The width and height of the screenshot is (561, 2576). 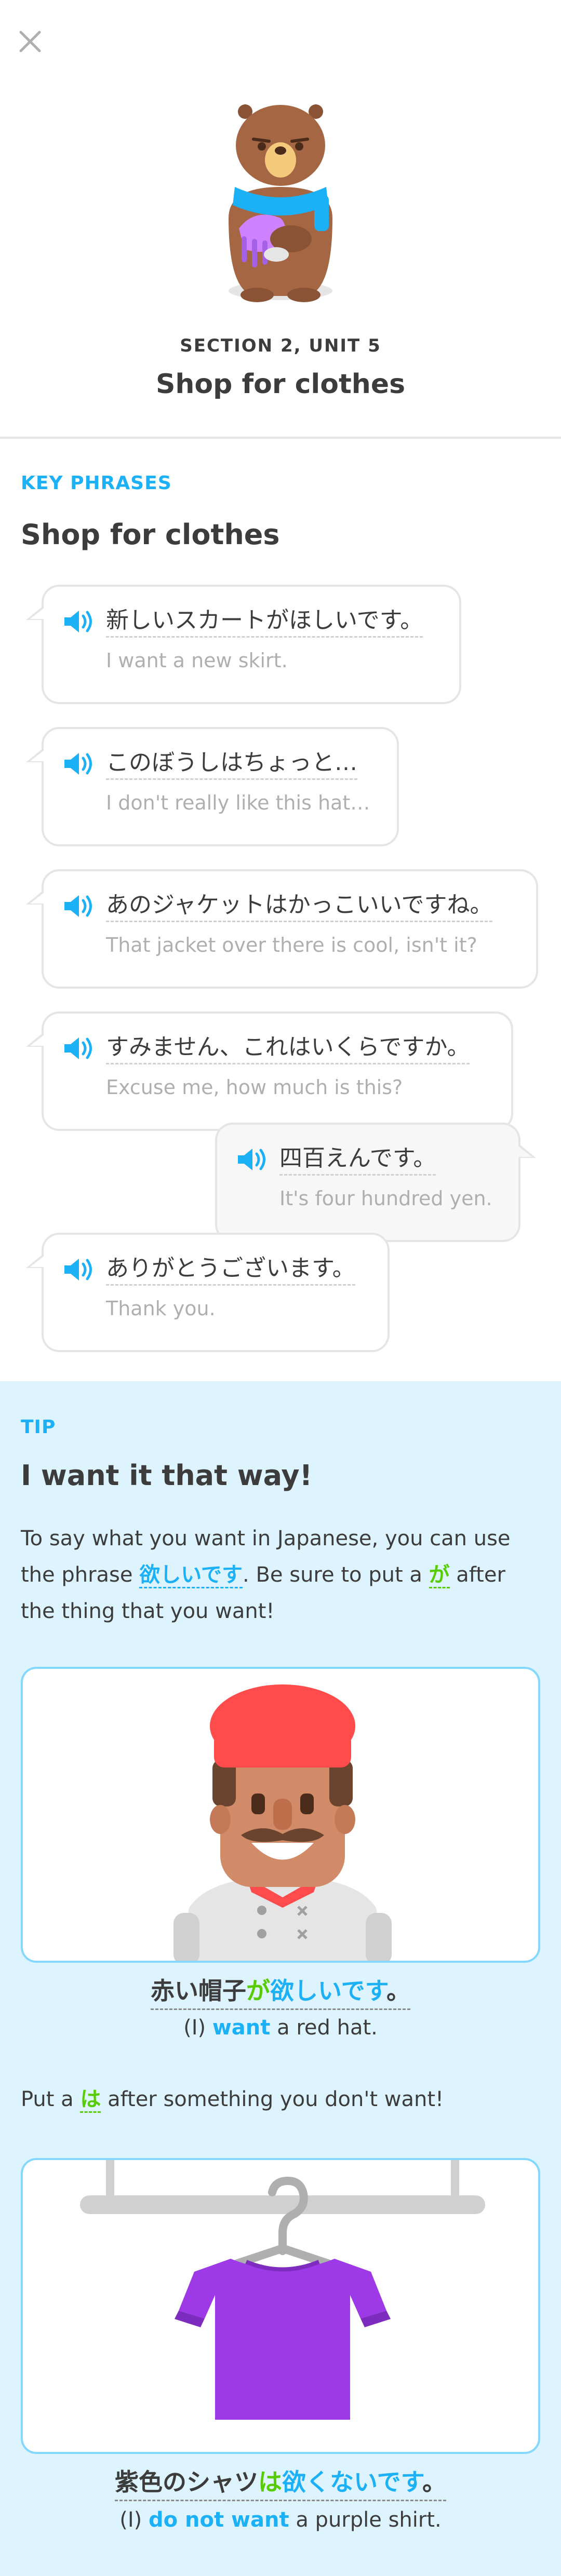 I want to click on example-card-red-hat, so click(x=280, y=1815).